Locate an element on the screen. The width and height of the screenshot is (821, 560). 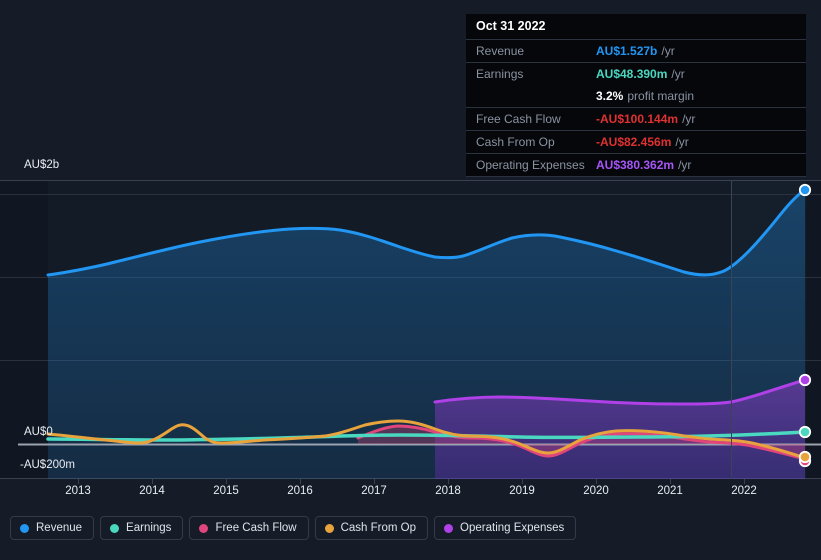
tooltip-unit-earnings: /yr is located at coordinates (678, 74).